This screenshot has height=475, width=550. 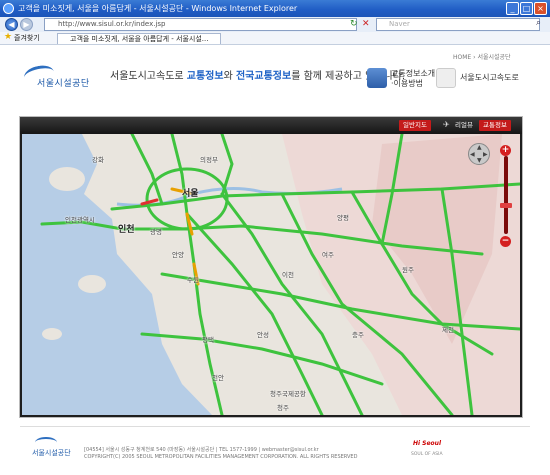 I want to click on forward-button: ▶, so click(x=26, y=24).